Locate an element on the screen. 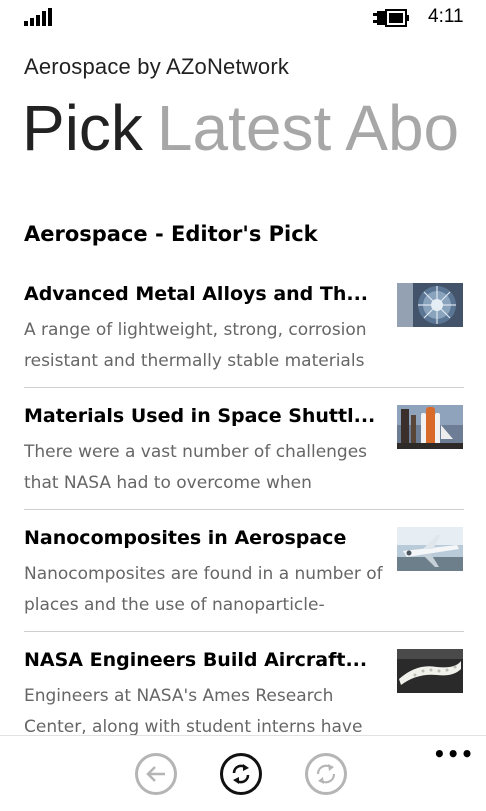 The width and height of the screenshot is (486, 811). article-title: Nanocomposites in Aerospace is located at coordinates (185, 538).